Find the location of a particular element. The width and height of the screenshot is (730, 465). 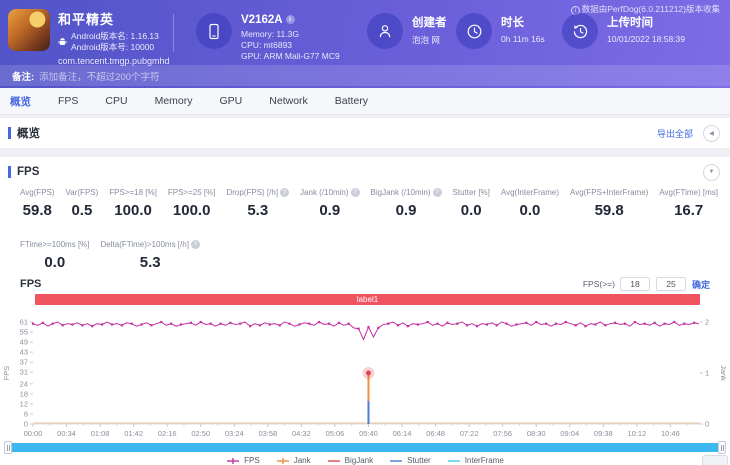

device-memory: Memory: 11.3G is located at coordinates (270, 34).